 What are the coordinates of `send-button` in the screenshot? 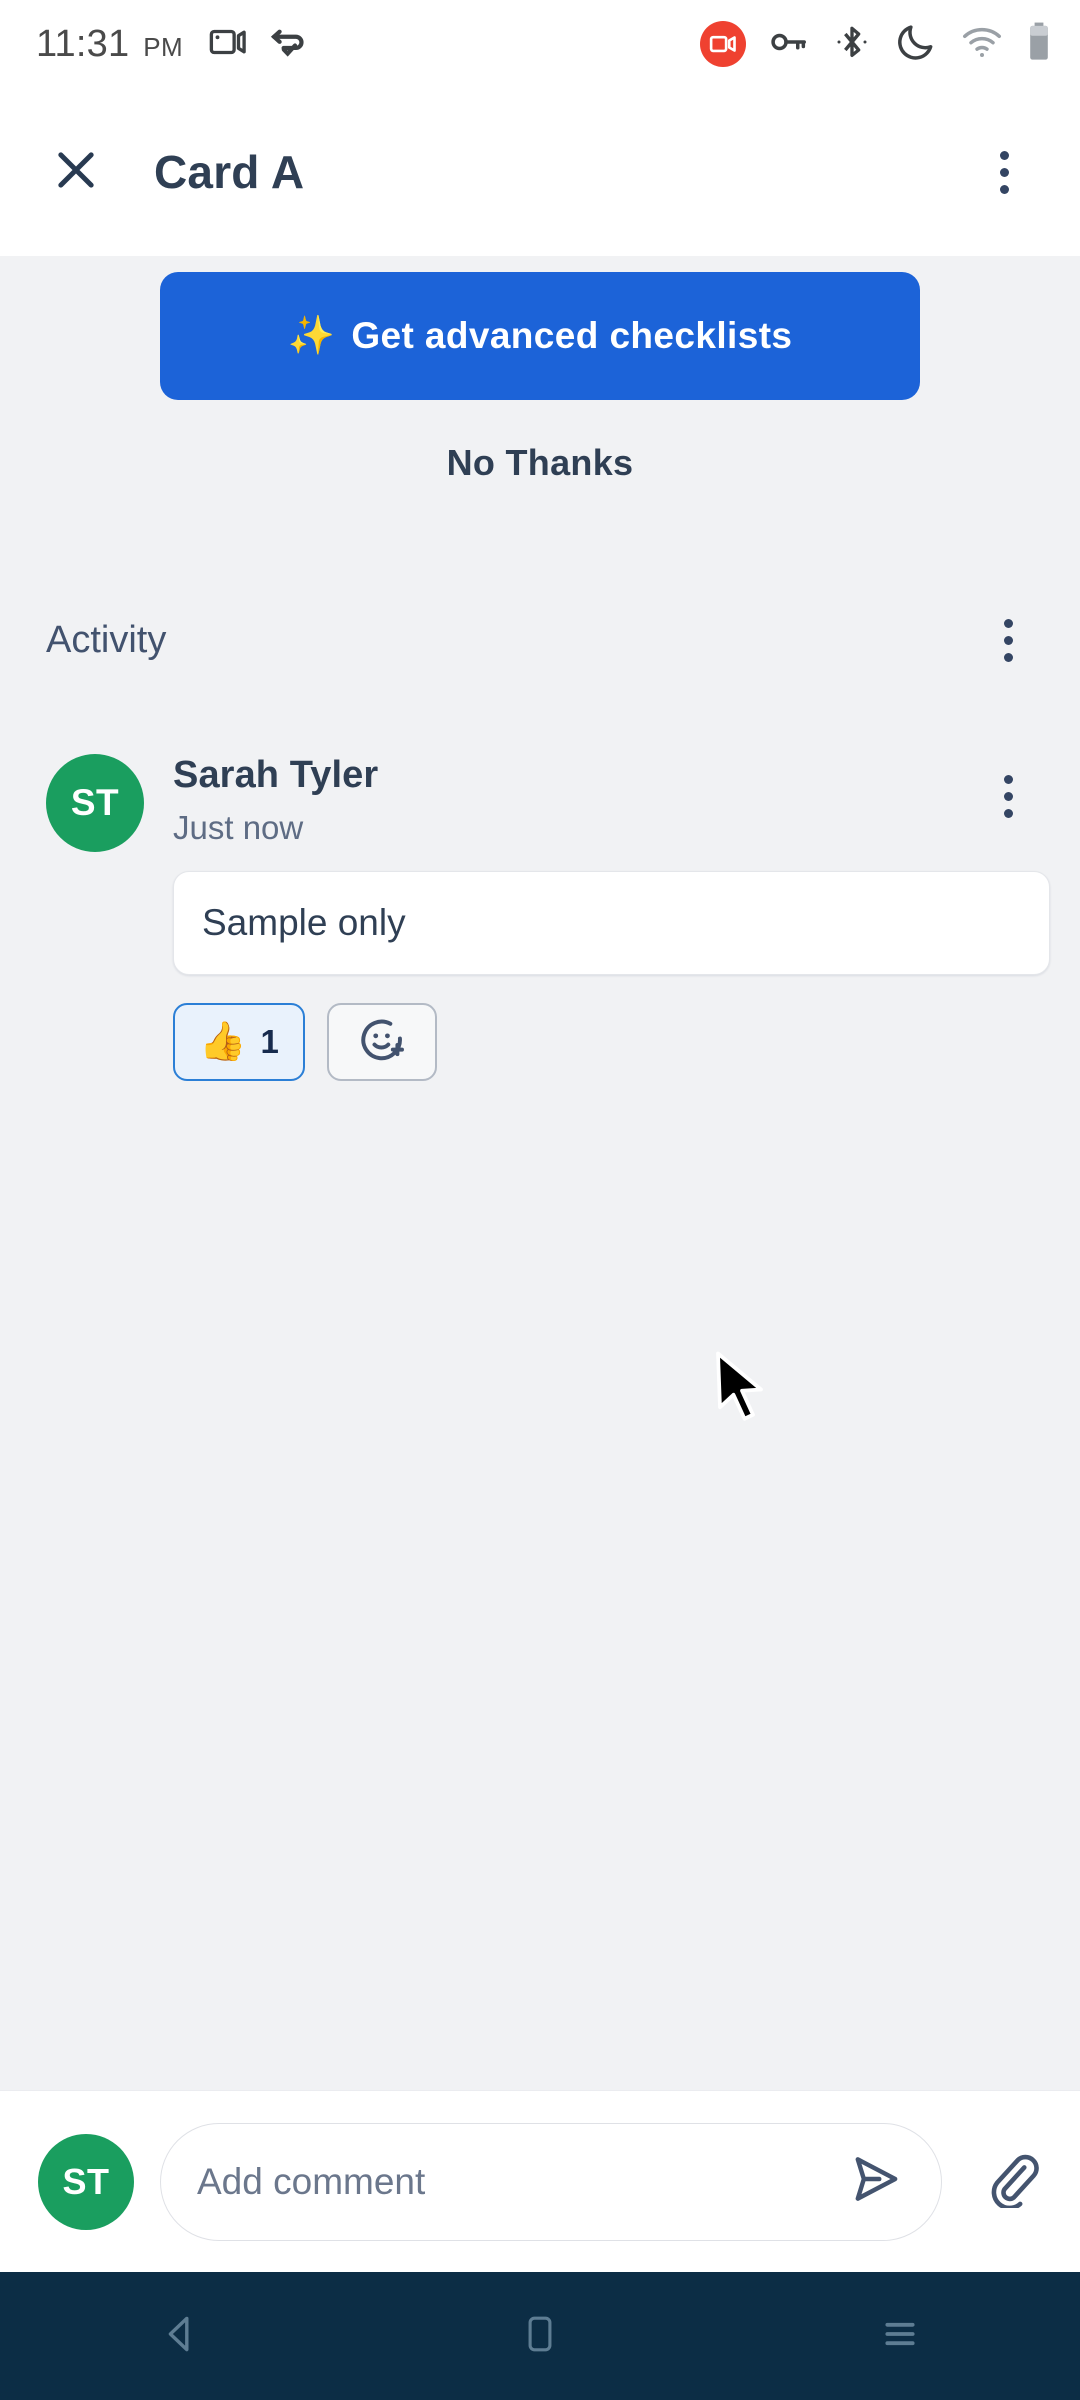 It's located at (876, 2182).